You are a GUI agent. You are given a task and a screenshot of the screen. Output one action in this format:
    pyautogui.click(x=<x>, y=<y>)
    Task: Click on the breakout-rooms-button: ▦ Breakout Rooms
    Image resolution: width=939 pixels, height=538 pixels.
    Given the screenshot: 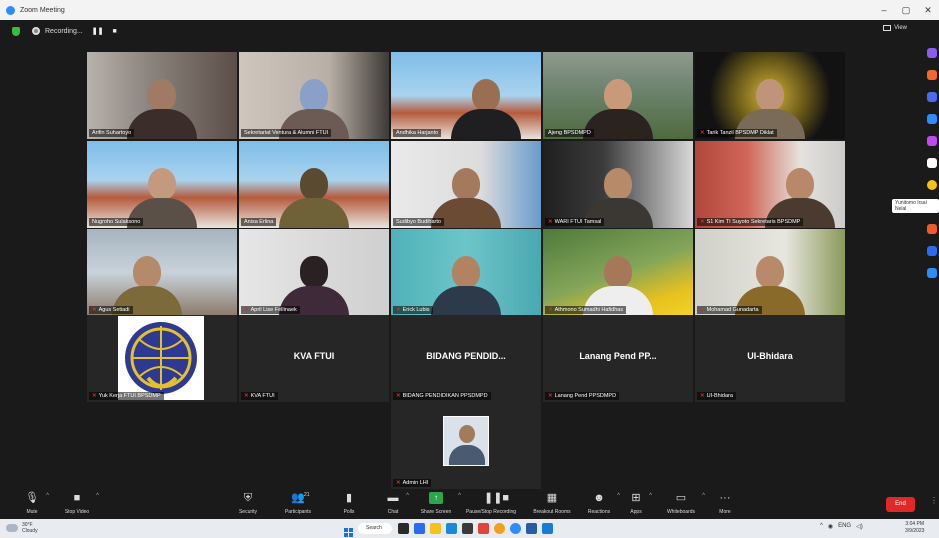 What is the action you would take?
    pyautogui.click(x=552, y=503)
    